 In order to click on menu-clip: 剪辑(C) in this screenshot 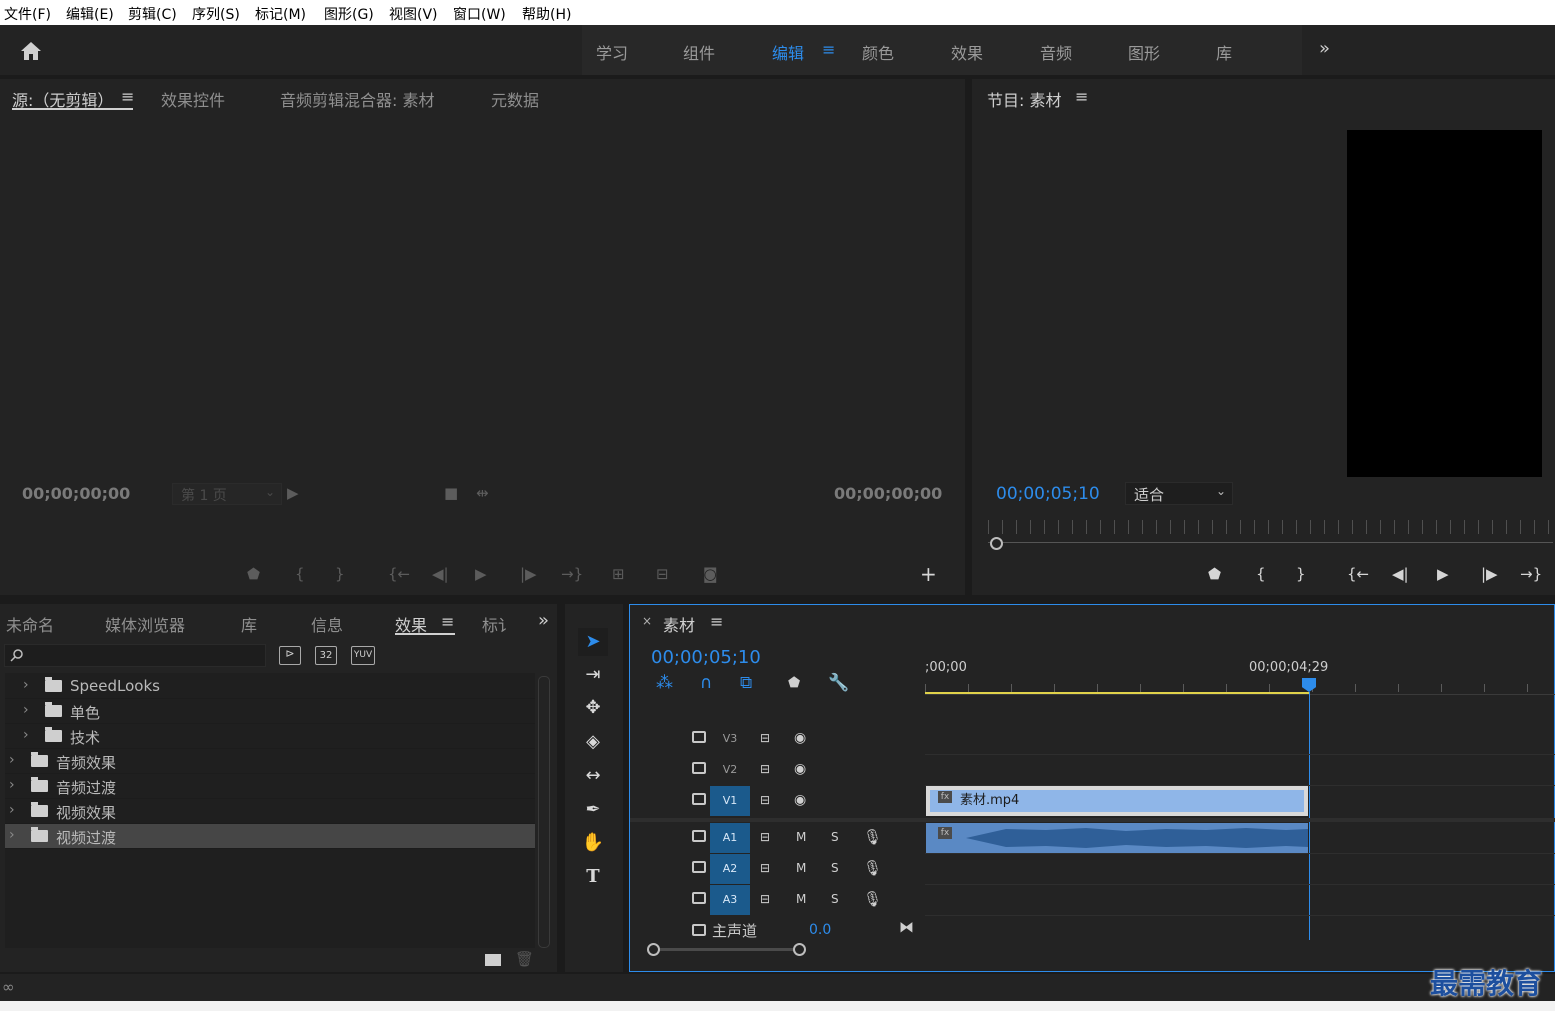, I will do `click(152, 14)`.